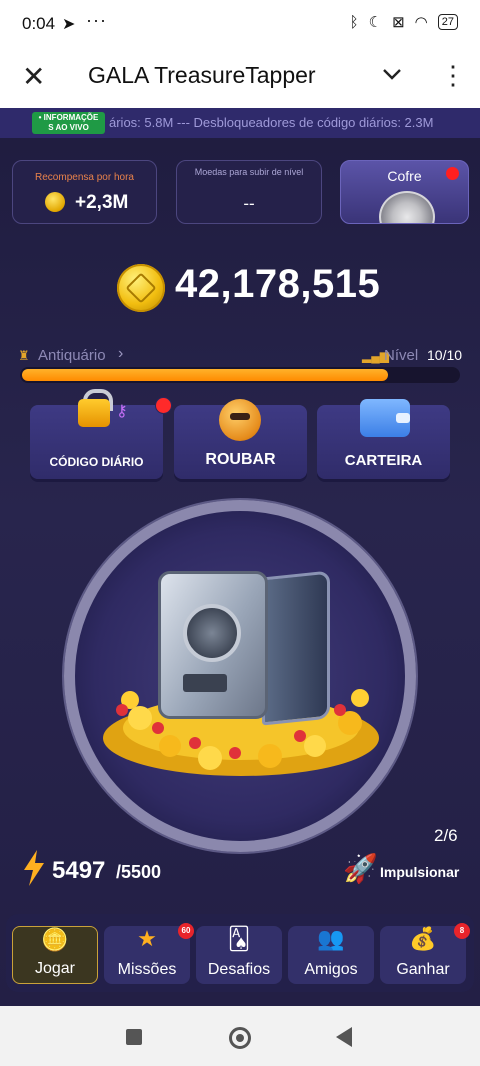  What do you see at coordinates (205, 375) in the screenshot?
I see `level-progress-fill` at bounding box center [205, 375].